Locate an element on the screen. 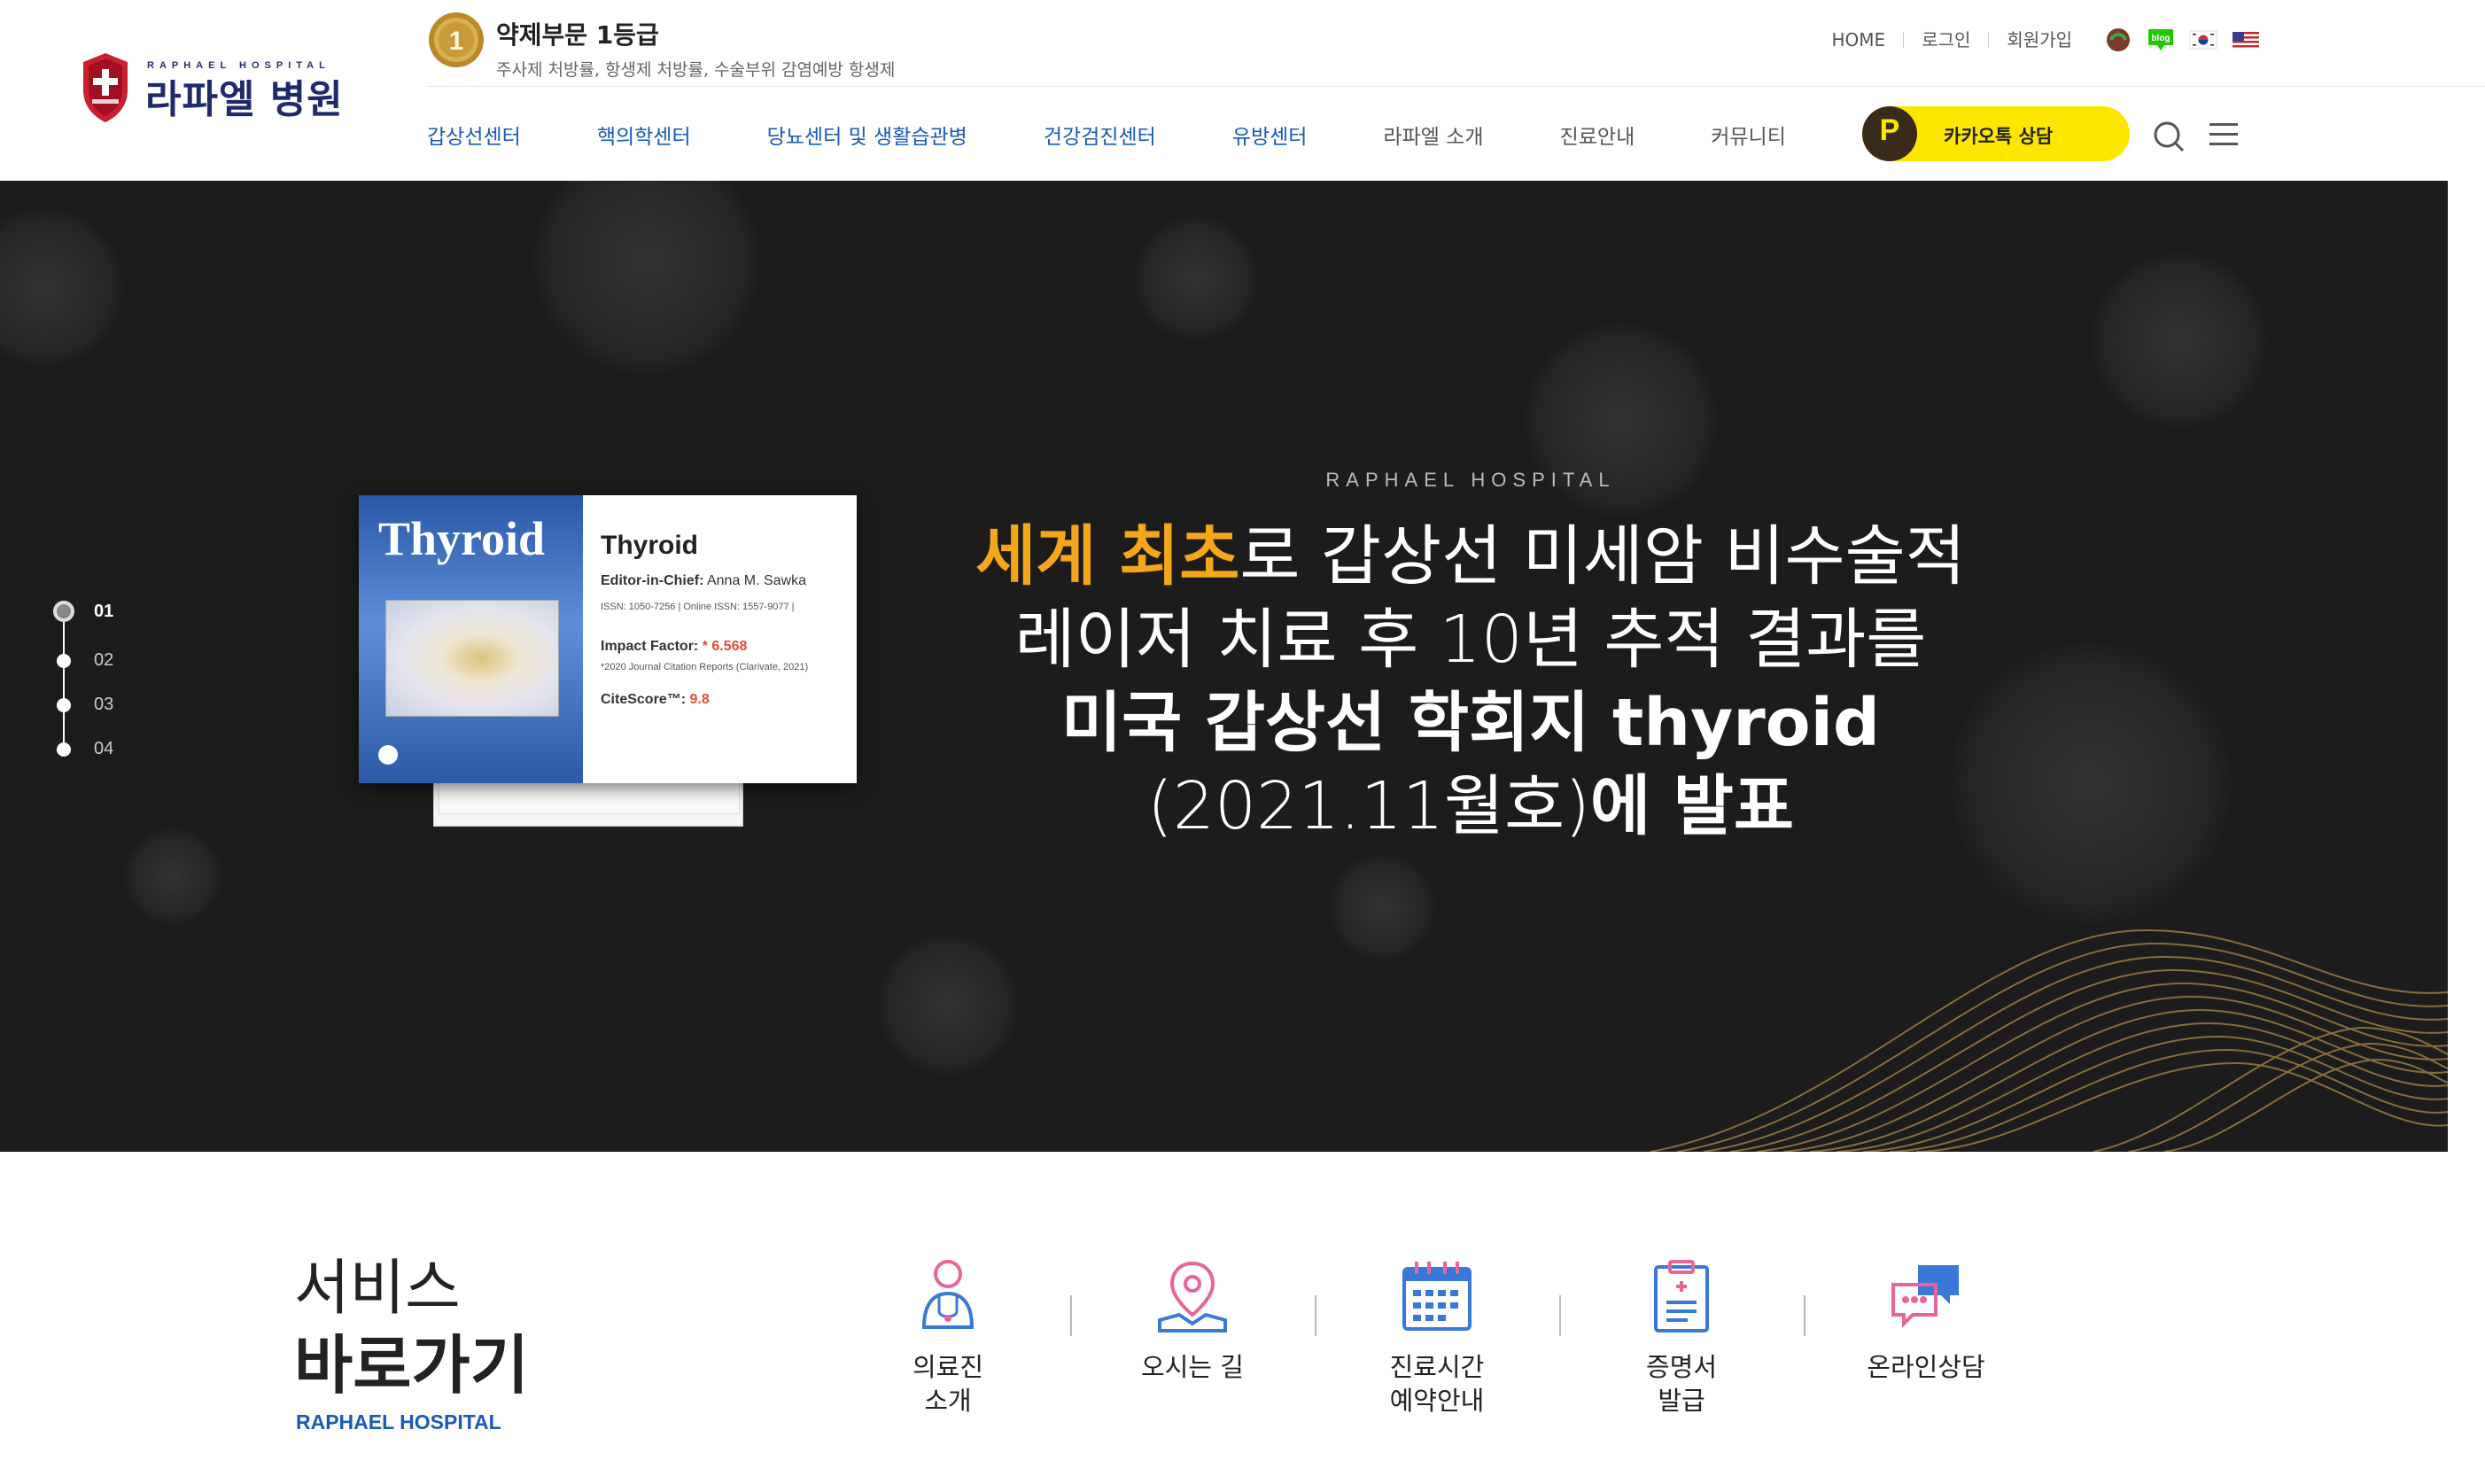 This screenshot has width=2485, height=1484. clipboard-icon is located at coordinates (1681, 1296).